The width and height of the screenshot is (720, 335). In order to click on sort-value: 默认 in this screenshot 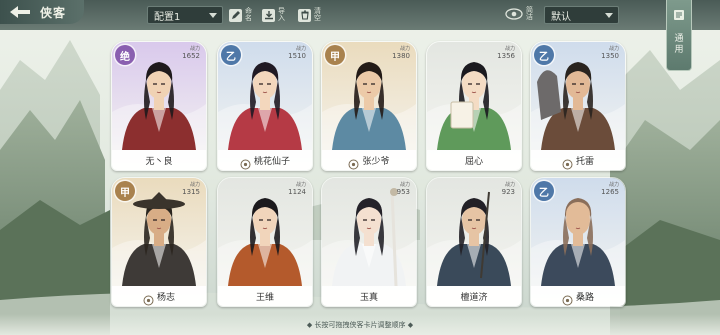, I will do `click(561, 17)`.